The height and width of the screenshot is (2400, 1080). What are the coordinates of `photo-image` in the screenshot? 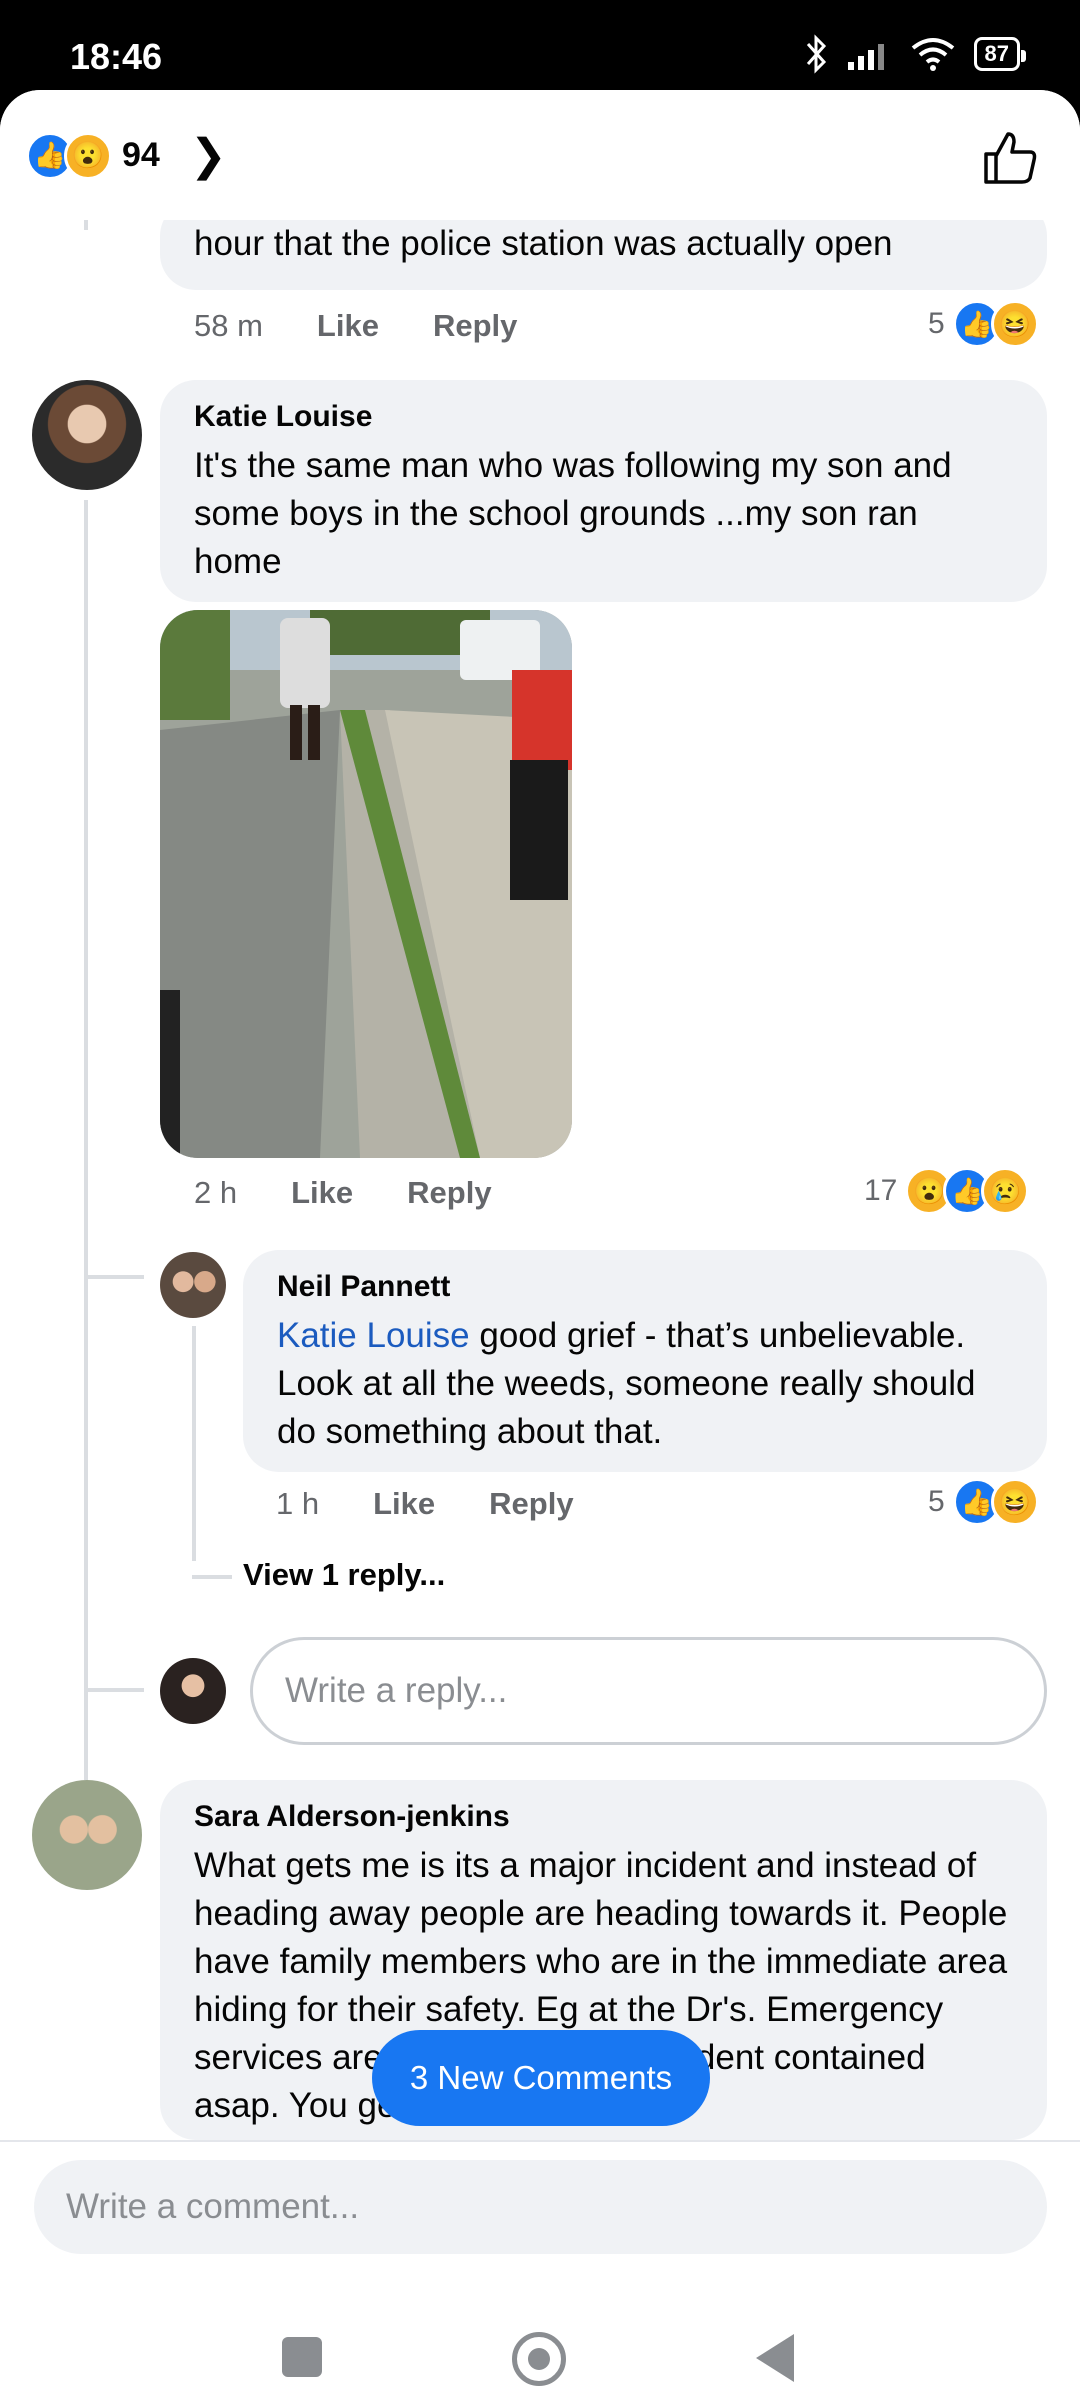 It's located at (366, 884).